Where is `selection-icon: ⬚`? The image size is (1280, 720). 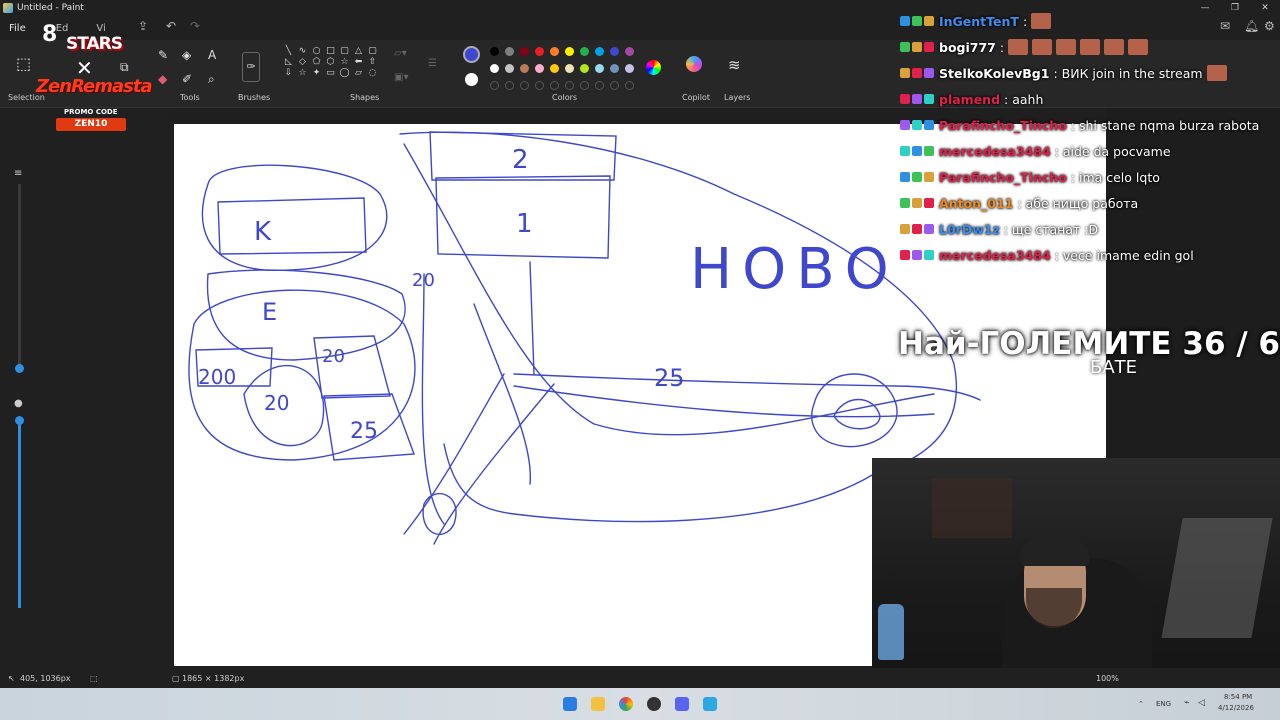
selection-icon: ⬚ is located at coordinates (23, 63).